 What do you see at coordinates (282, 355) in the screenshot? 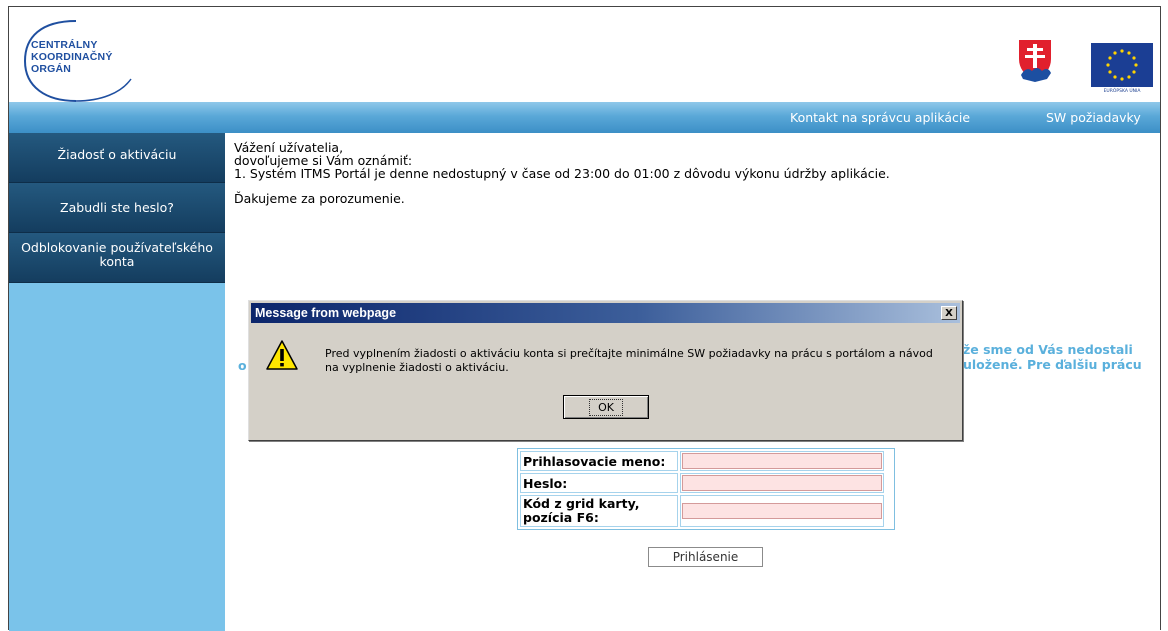
I see `warning-icon` at bounding box center [282, 355].